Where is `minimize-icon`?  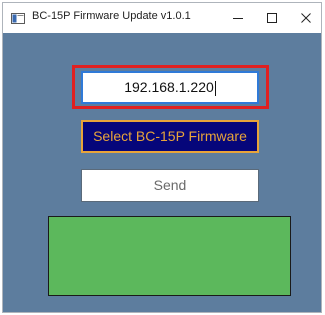 minimize-icon is located at coordinates (238, 18).